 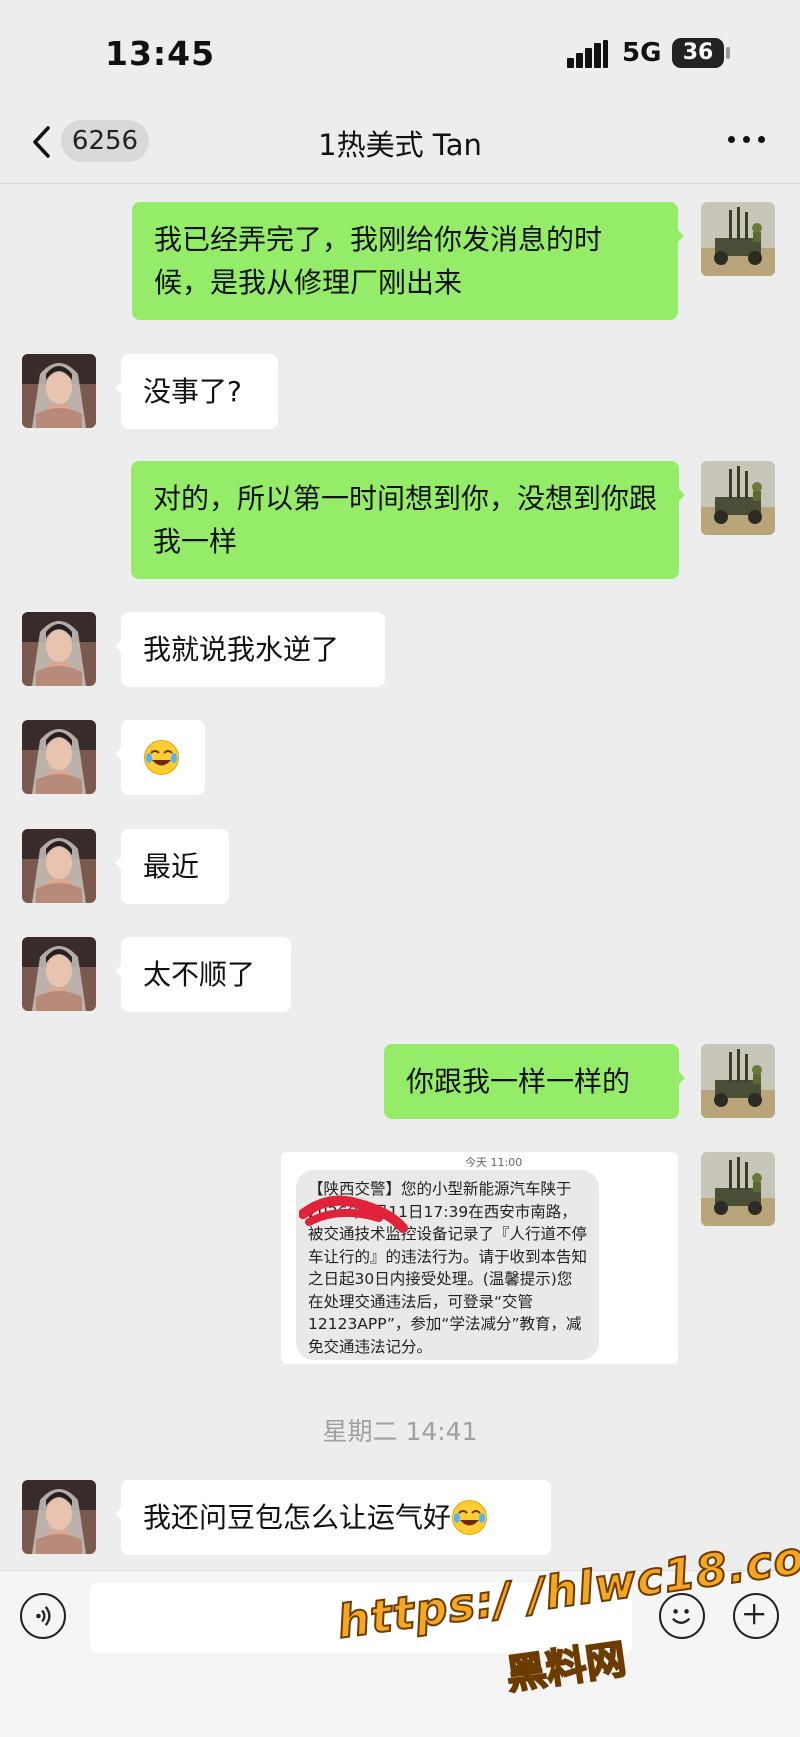 I want to click on message-text: 对的，所以第一时间想到你，没想到你跟我一样, so click(x=405, y=520).